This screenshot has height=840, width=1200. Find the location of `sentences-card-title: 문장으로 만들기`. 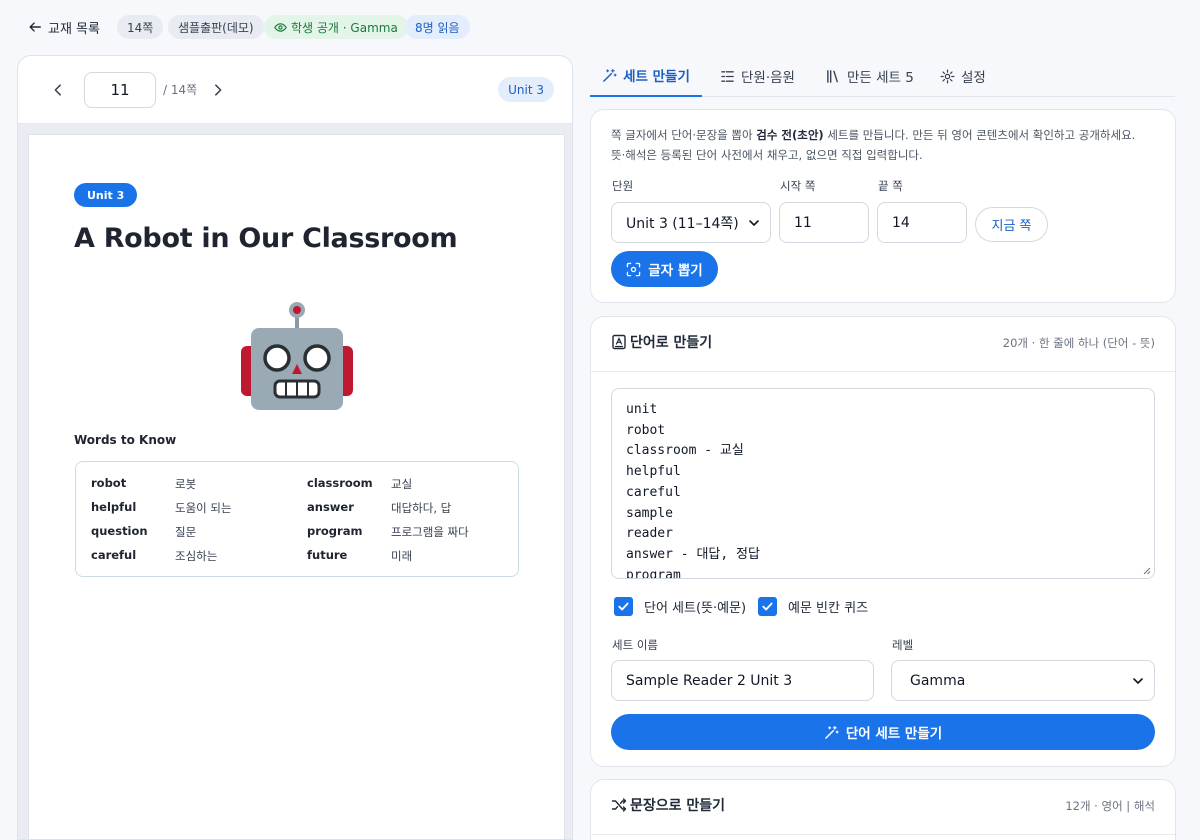

sentences-card-title: 문장으로 만들기 is located at coordinates (668, 805).